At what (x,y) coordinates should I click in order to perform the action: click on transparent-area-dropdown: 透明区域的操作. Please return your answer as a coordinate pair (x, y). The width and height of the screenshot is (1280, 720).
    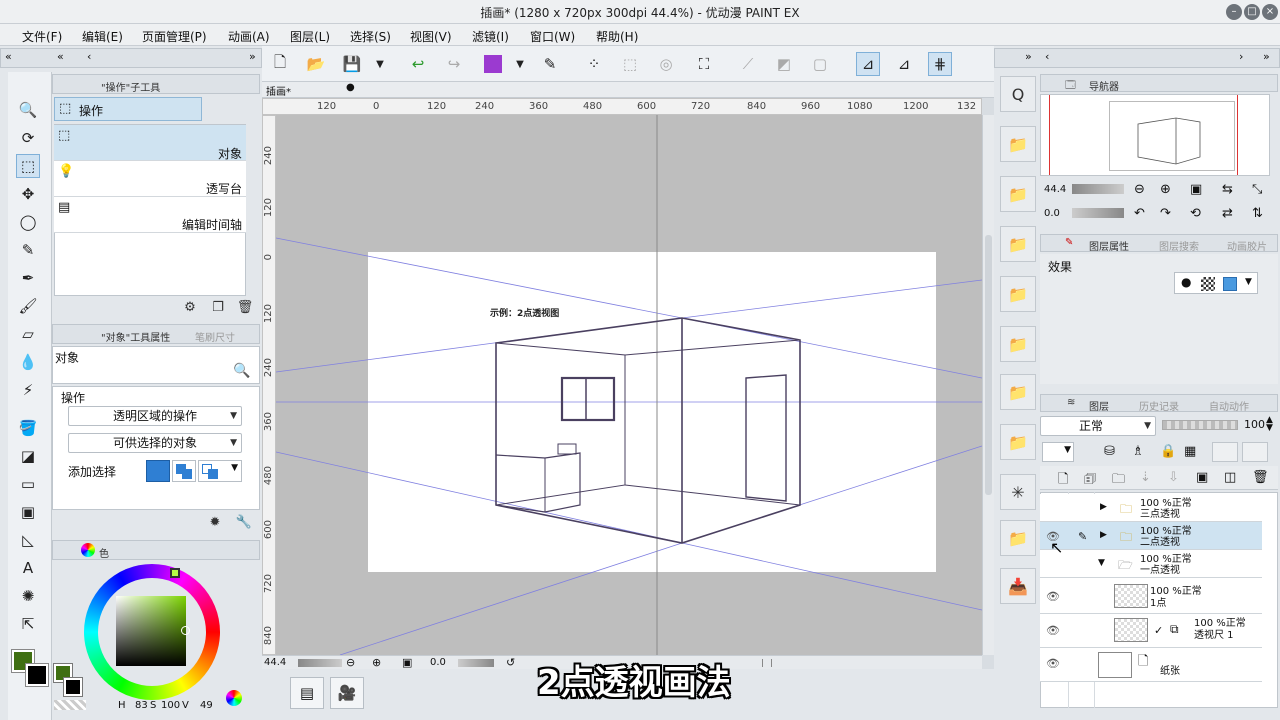
    Looking at the image, I should click on (155, 416).